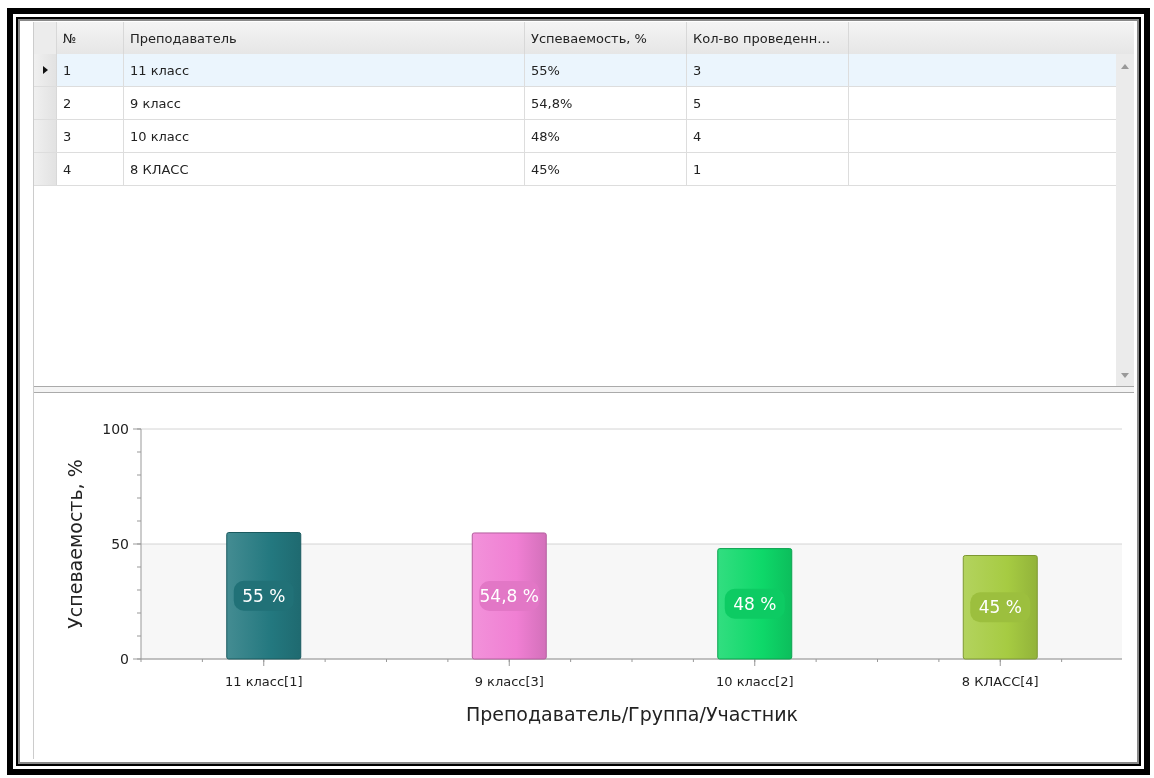 The image size is (1154, 778). What do you see at coordinates (324, 70) in the screenshot?
I see `table-cell: 11 класс` at bounding box center [324, 70].